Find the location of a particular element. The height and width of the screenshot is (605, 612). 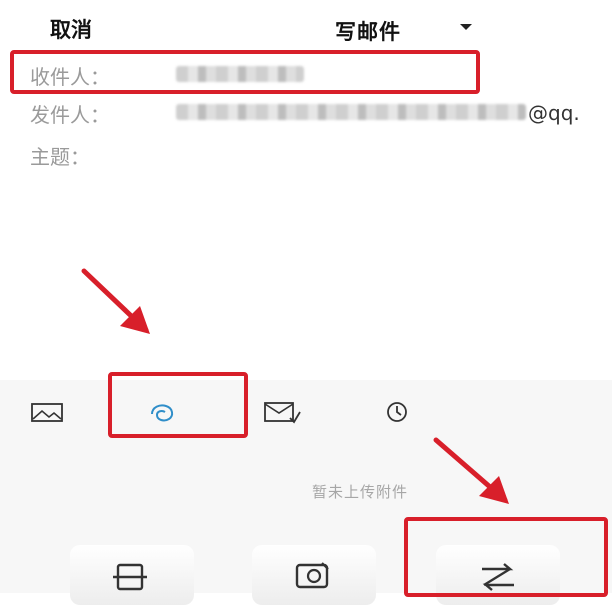

compose-header: 取消 写邮件 is located at coordinates (306, 26).